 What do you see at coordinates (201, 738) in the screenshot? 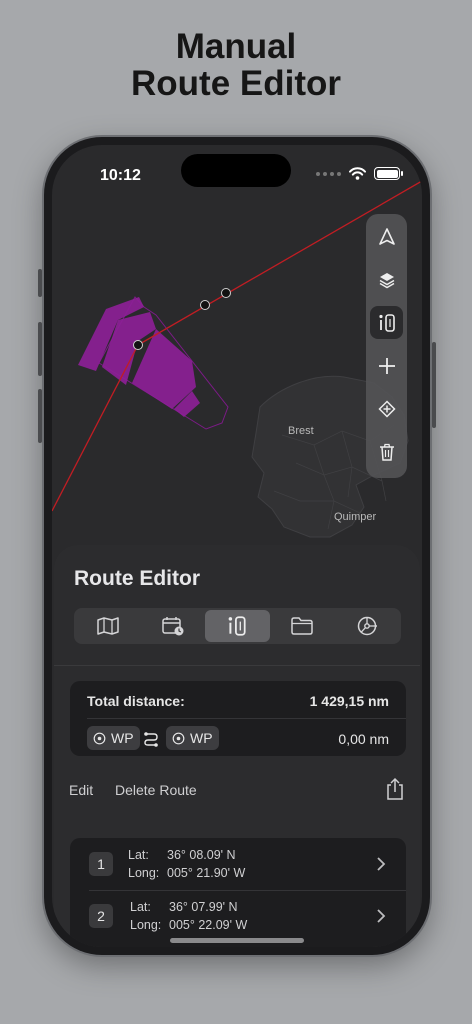
I see `to-waypoint-label: WP` at bounding box center [201, 738].